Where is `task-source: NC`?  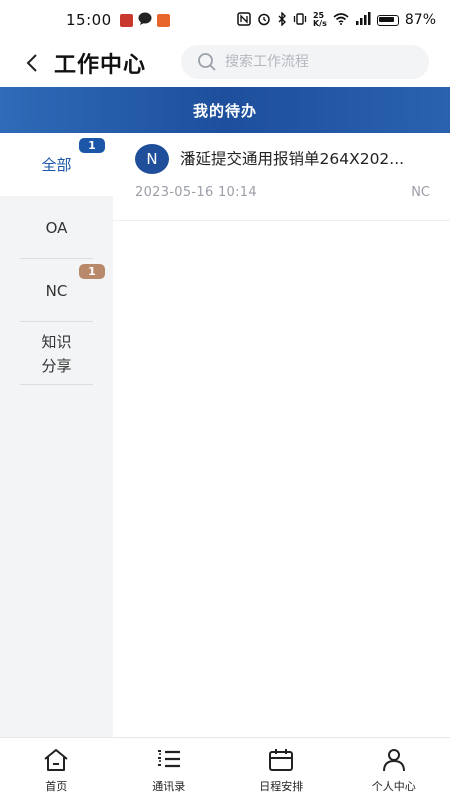 task-source: NC is located at coordinates (420, 192).